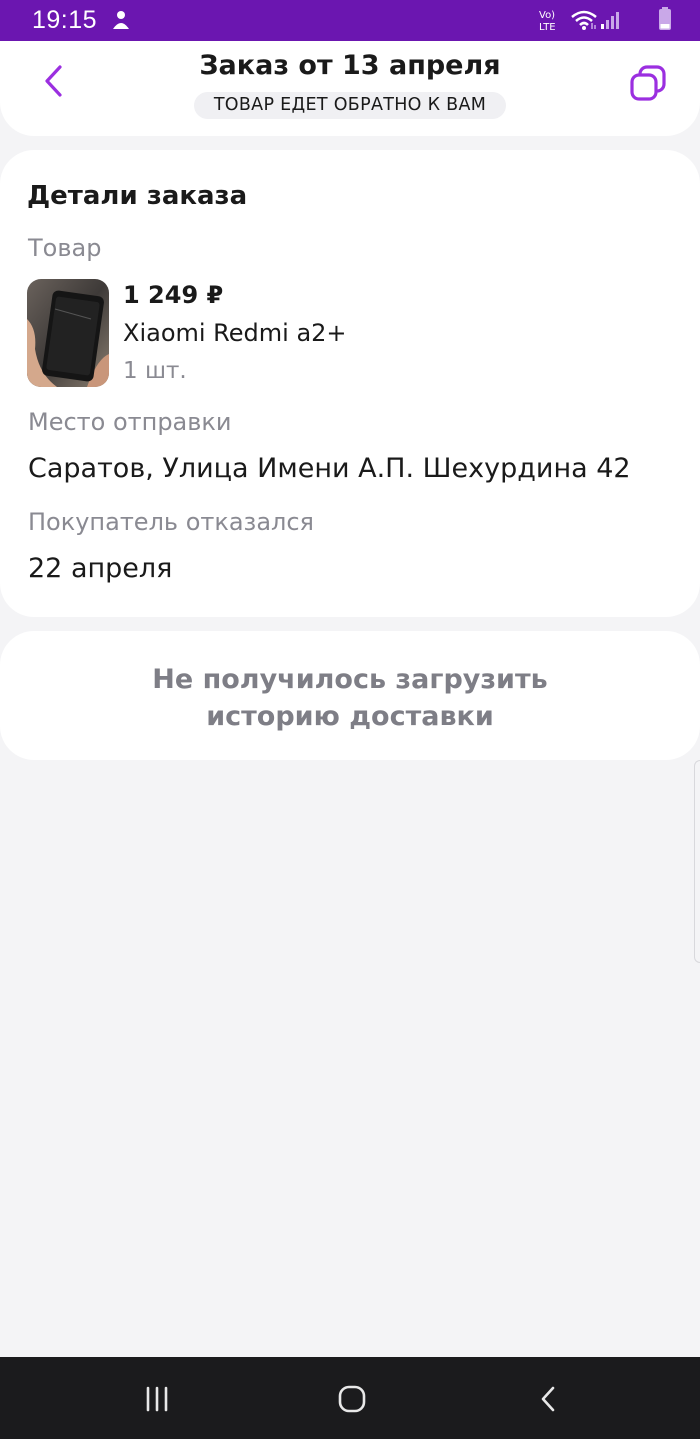 The width and height of the screenshot is (700, 1439). I want to click on copy-icon, so click(648, 83).